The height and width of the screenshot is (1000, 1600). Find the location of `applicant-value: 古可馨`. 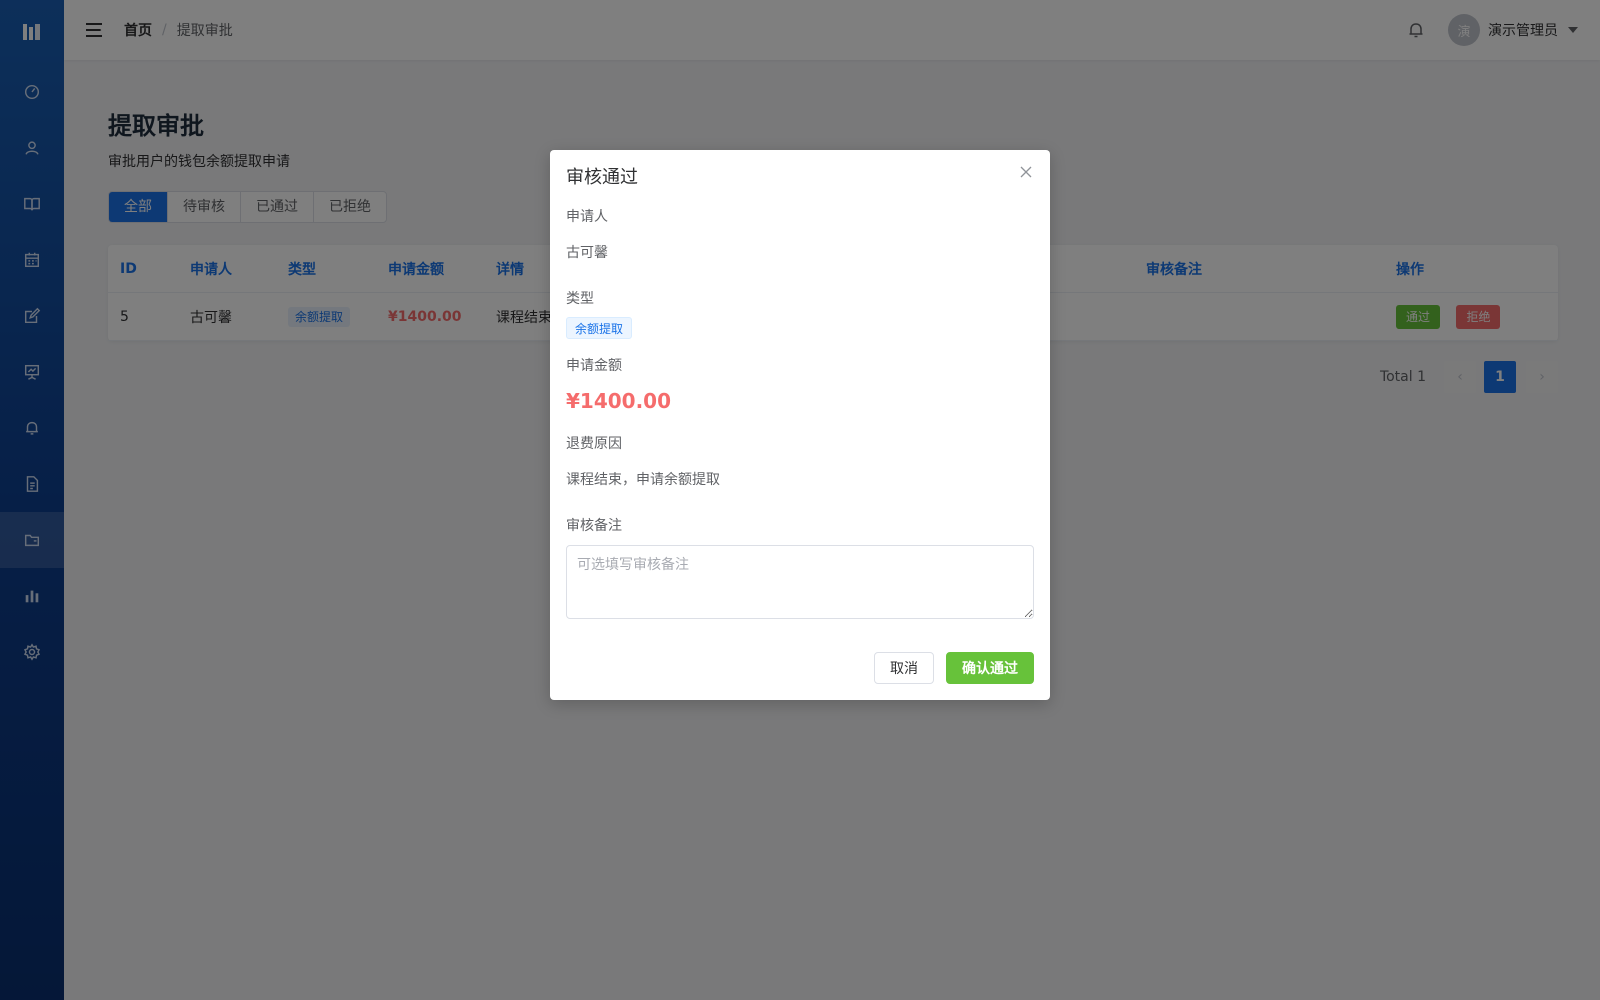

applicant-value: 古可馨 is located at coordinates (587, 253).